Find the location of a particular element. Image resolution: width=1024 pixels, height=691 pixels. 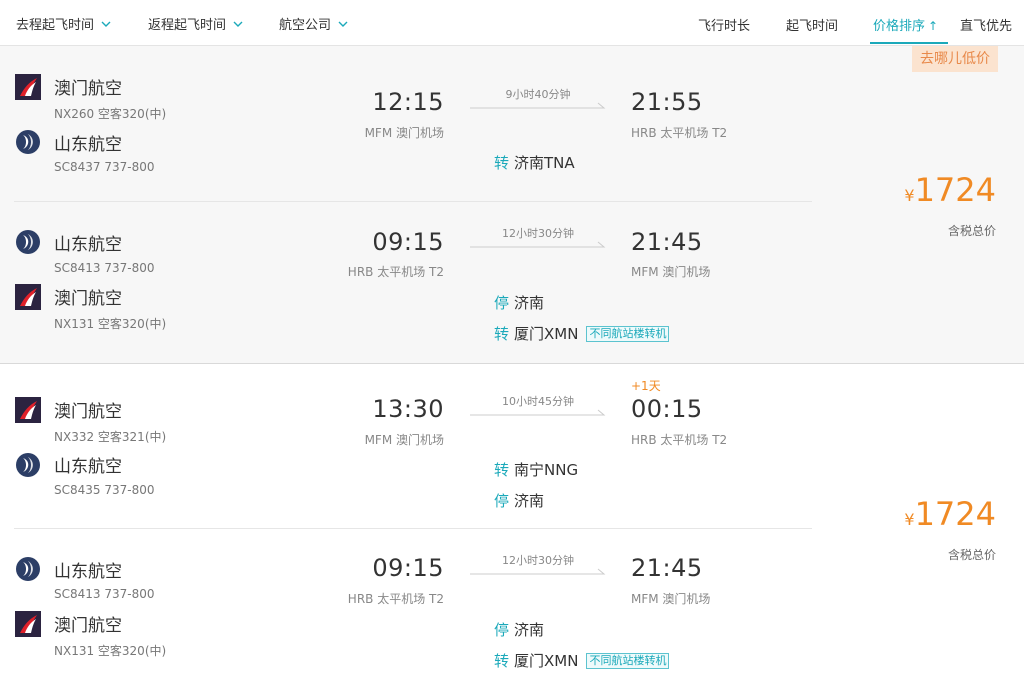

depart-time-filter-label: 去程起飞时间 is located at coordinates (55, 25).